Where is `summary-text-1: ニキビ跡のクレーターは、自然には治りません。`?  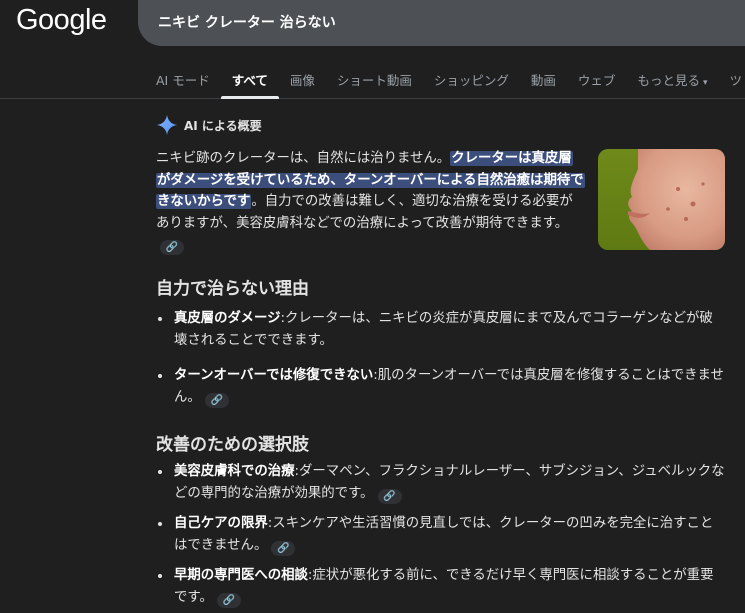
summary-text-1: ニキビ跡のクレーターは、自然には治りません。 is located at coordinates (303, 158).